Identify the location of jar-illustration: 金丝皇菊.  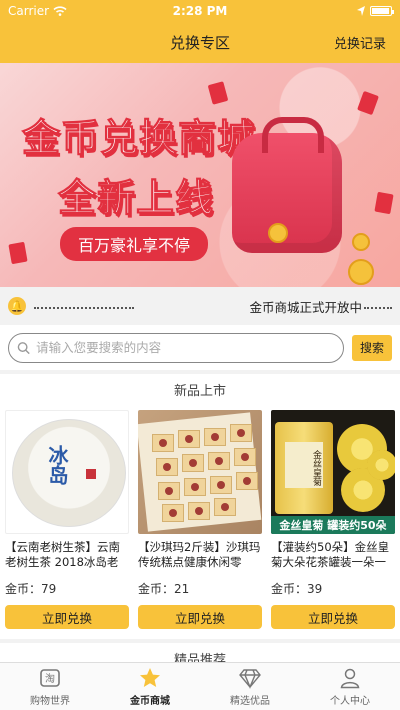
(304, 468).